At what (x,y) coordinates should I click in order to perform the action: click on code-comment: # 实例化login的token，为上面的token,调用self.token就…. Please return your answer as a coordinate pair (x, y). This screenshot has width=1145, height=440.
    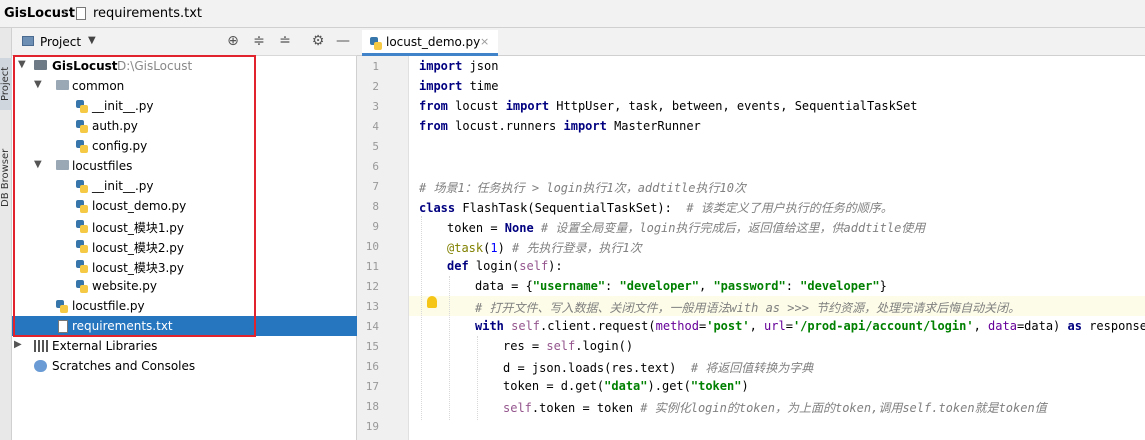
    Looking at the image, I should click on (843, 408).